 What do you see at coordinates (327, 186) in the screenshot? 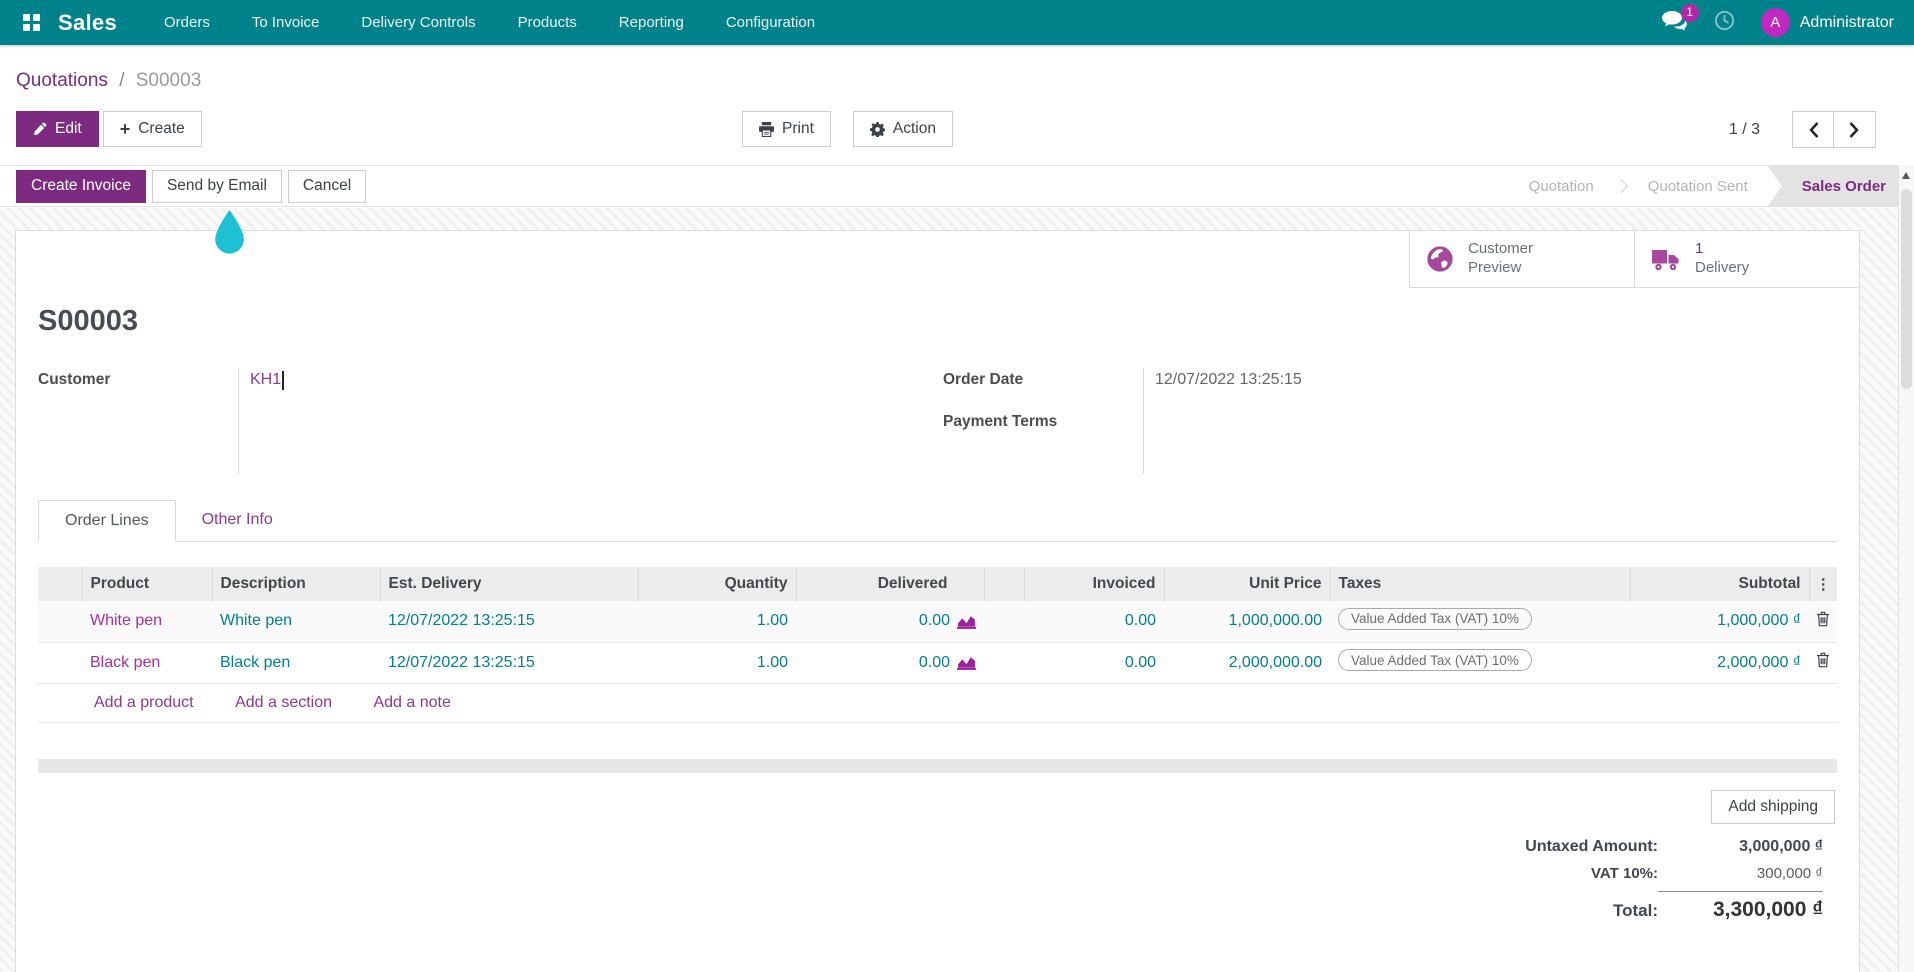
I see `cancel-button: Cancel` at bounding box center [327, 186].